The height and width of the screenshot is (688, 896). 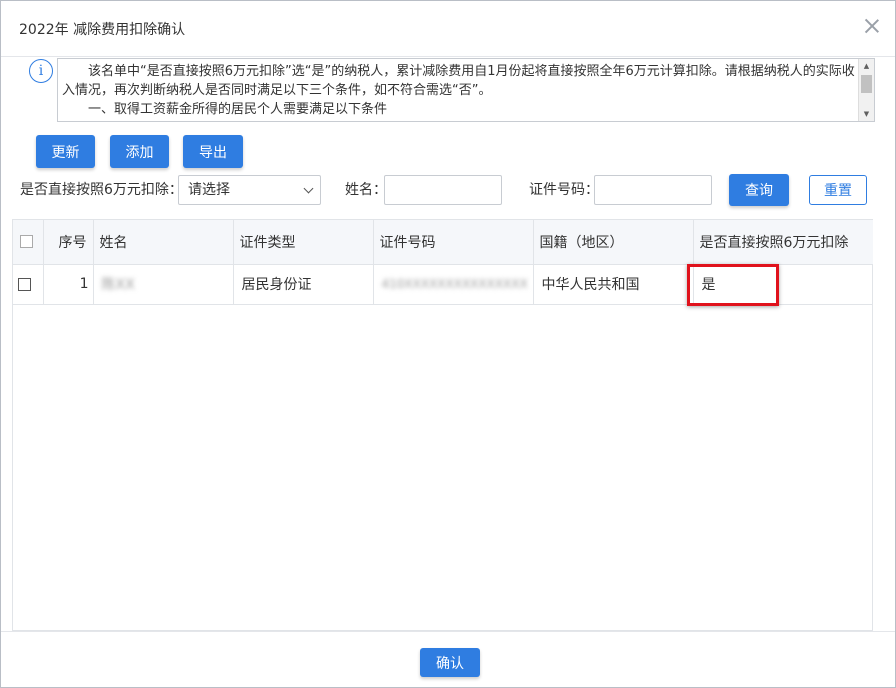 What do you see at coordinates (838, 190) in the screenshot?
I see `reset-button: 重置` at bounding box center [838, 190].